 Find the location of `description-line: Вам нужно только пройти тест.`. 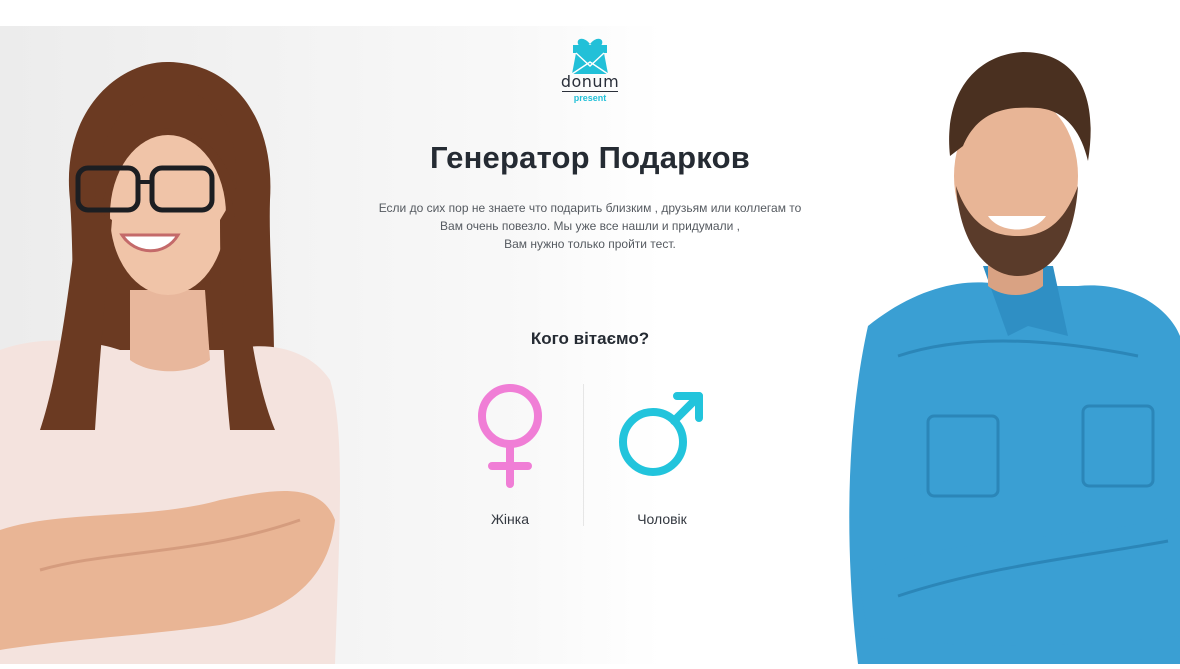

description-line: Вам нужно только пройти тест. is located at coordinates (590, 244).